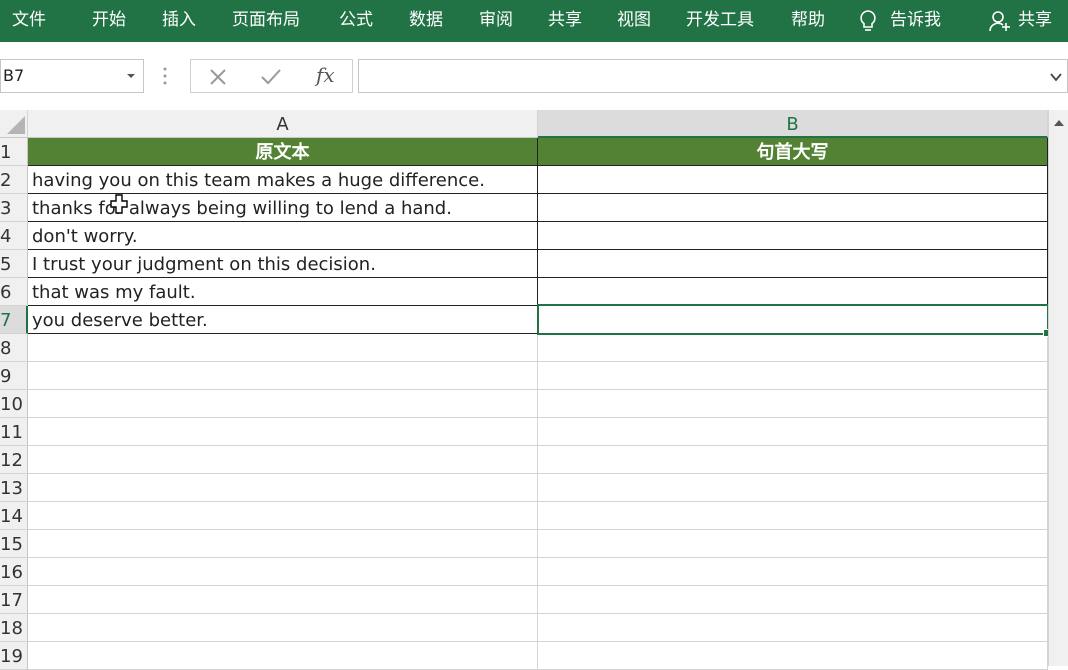  Describe the element at coordinates (283, 236) in the screenshot. I see `cell-a4: don't worry.` at that location.